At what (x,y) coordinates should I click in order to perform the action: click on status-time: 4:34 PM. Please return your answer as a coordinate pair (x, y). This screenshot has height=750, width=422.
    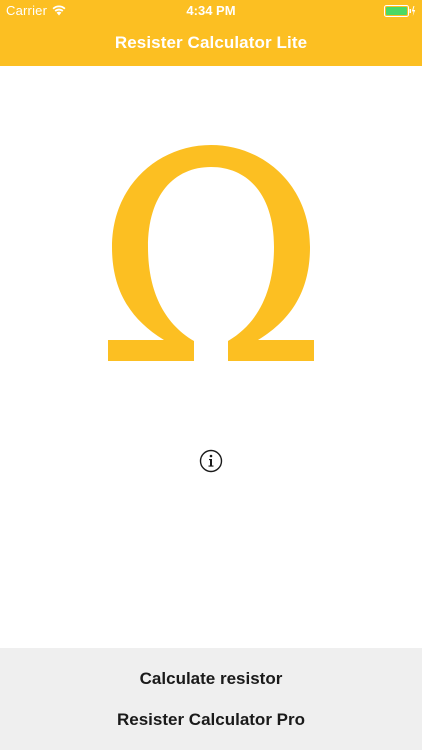
    Looking at the image, I should click on (211, 10).